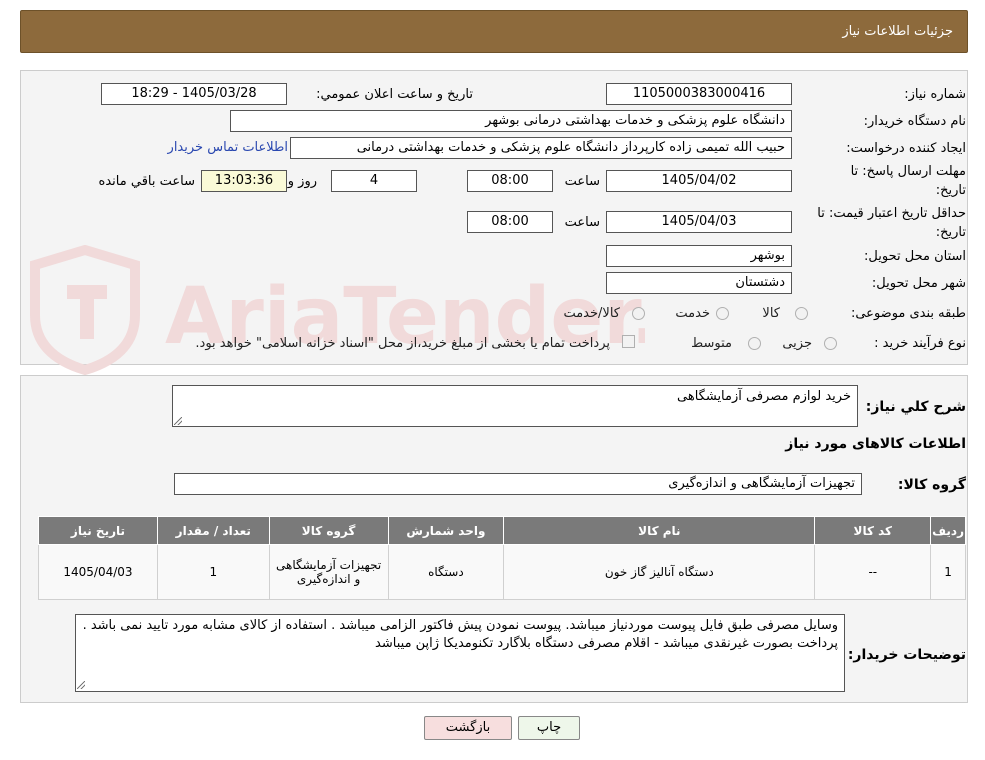 Image resolution: width=985 pixels, height=760 pixels. Describe the element at coordinates (692, 313) in the screenshot. I see `category-service-label: خدمت` at that location.